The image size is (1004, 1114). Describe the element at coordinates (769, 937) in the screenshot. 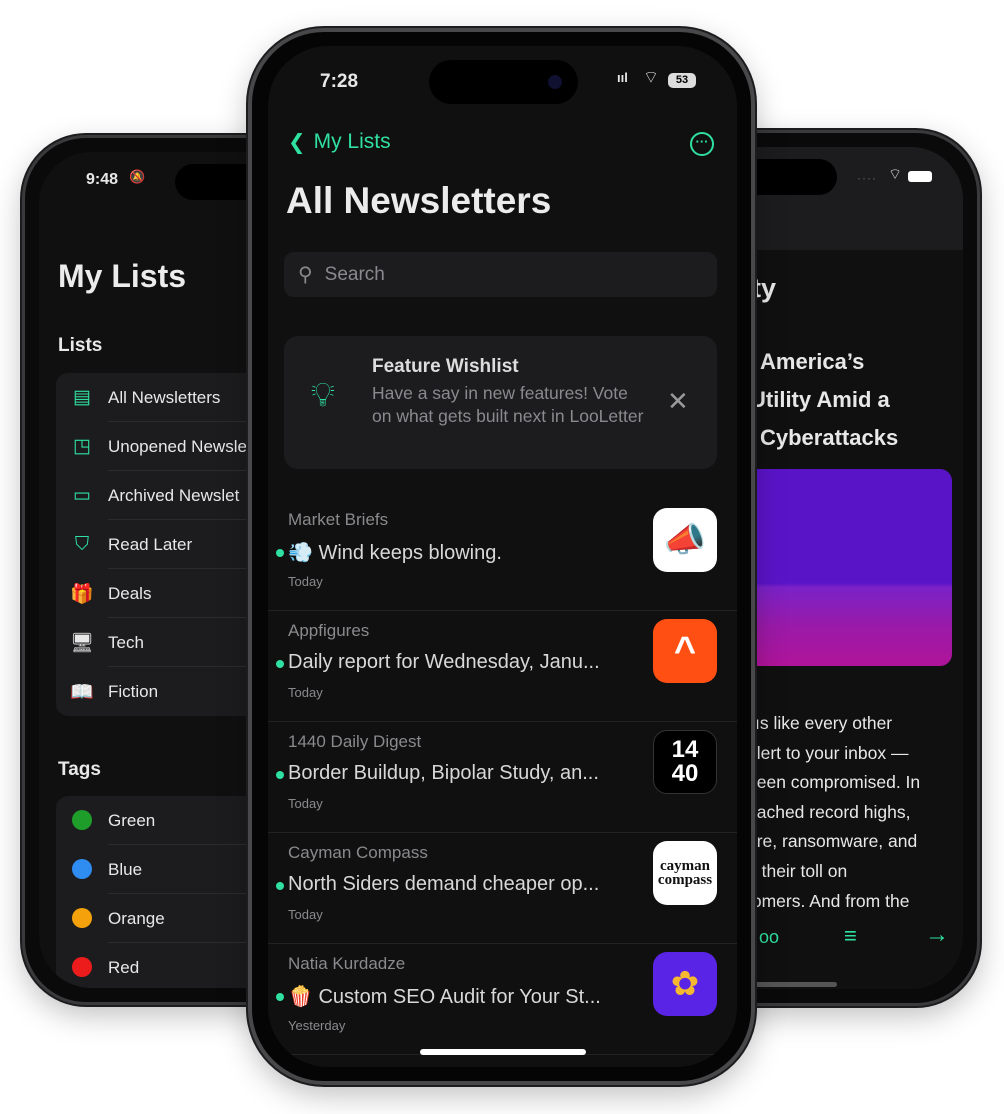

I see `read-later-glasses-icon: oo` at that location.